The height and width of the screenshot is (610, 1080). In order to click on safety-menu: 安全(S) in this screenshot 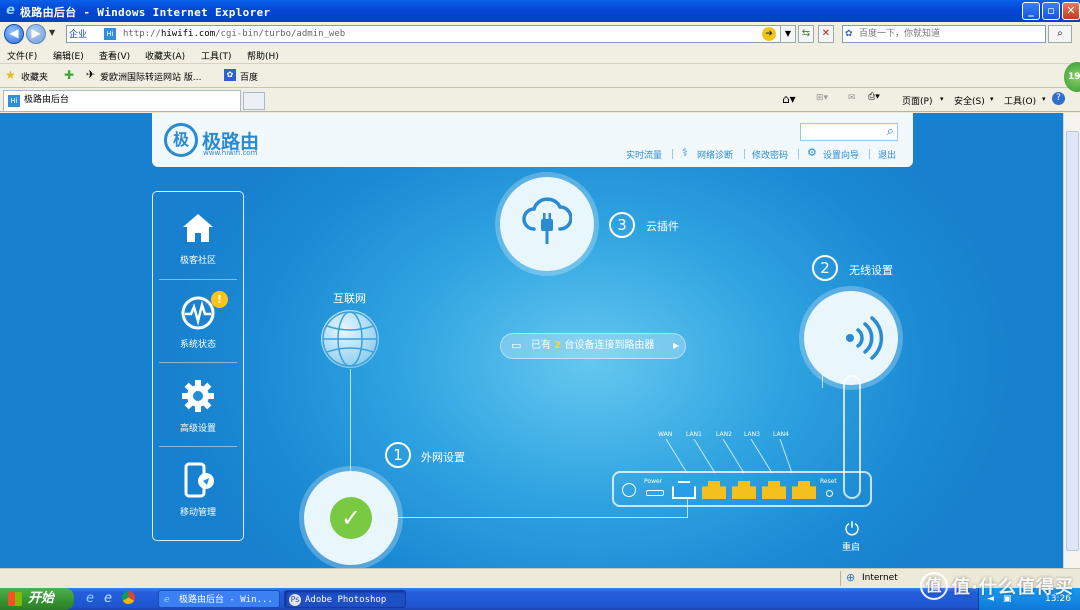, I will do `click(969, 100)`.